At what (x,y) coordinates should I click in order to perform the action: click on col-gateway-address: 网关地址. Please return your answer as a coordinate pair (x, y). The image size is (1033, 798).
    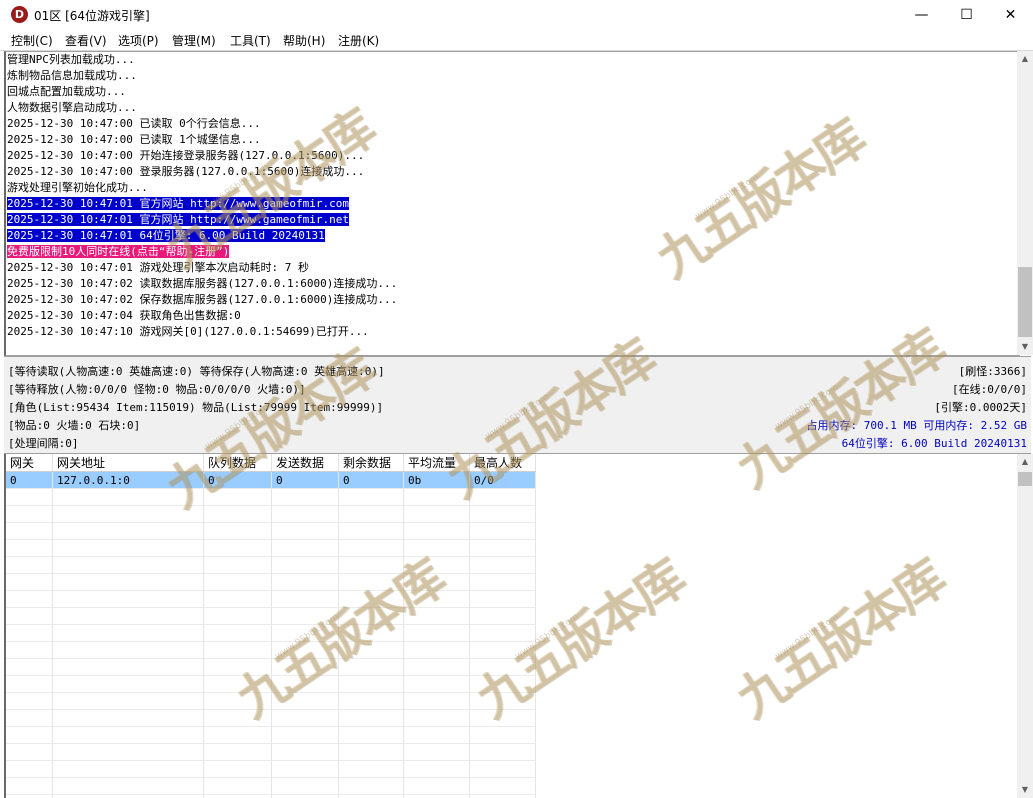
    Looking at the image, I should click on (128, 463).